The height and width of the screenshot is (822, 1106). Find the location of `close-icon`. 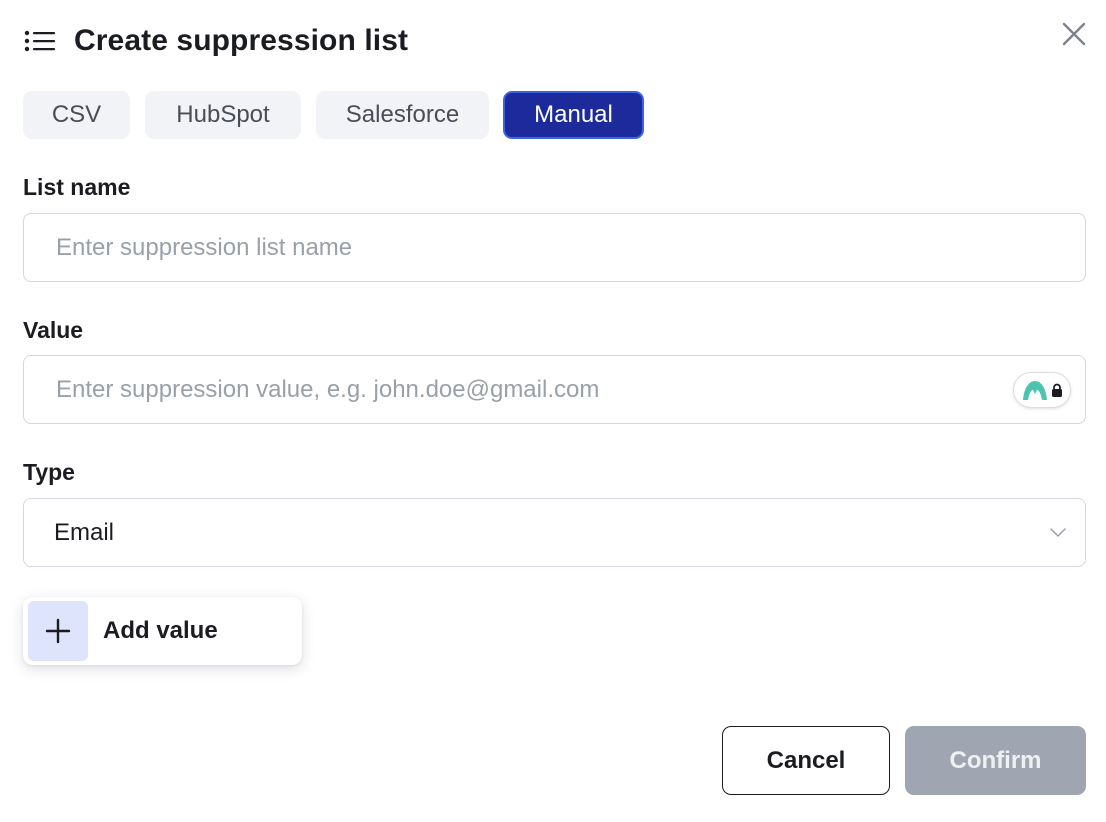

close-icon is located at coordinates (1074, 34).